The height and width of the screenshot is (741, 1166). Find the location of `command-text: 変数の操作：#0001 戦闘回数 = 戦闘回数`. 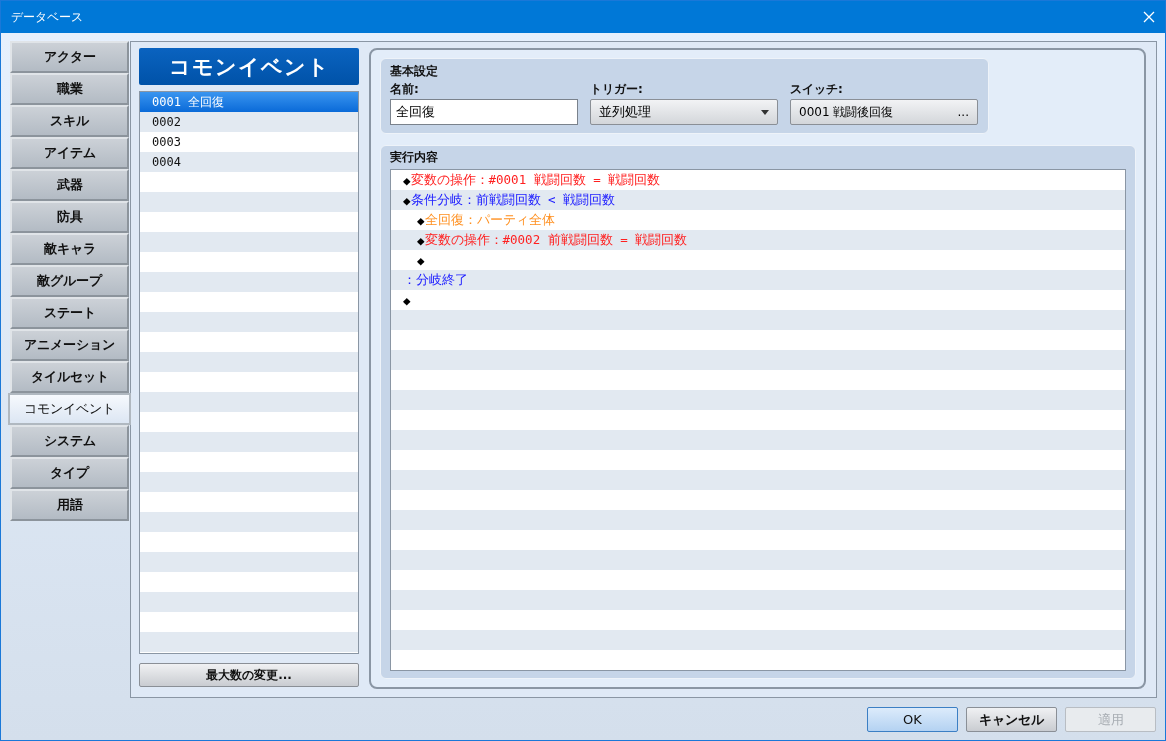

command-text: 変数の操作：#0001 戦闘回数 = 戦闘回数 is located at coordinates (535, 180).